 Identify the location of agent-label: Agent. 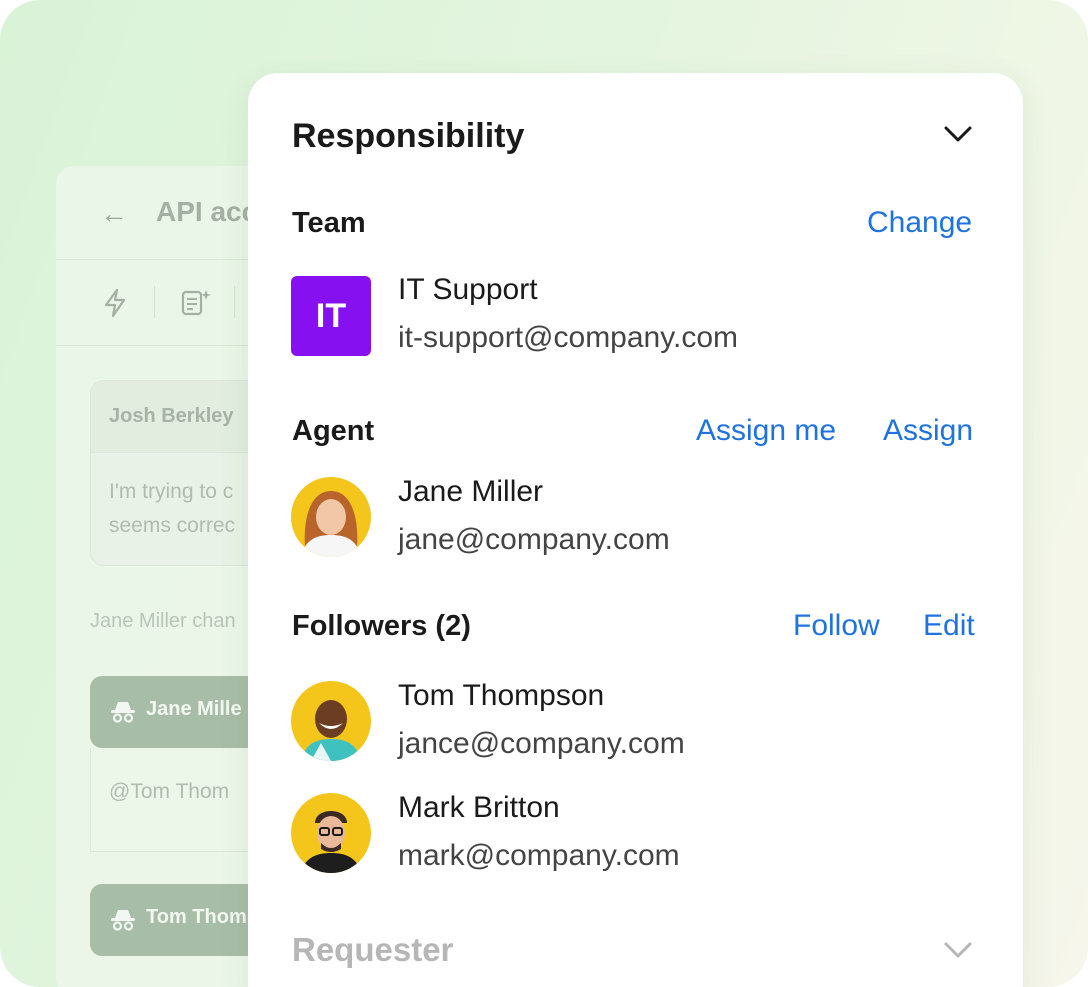
(333, 431).